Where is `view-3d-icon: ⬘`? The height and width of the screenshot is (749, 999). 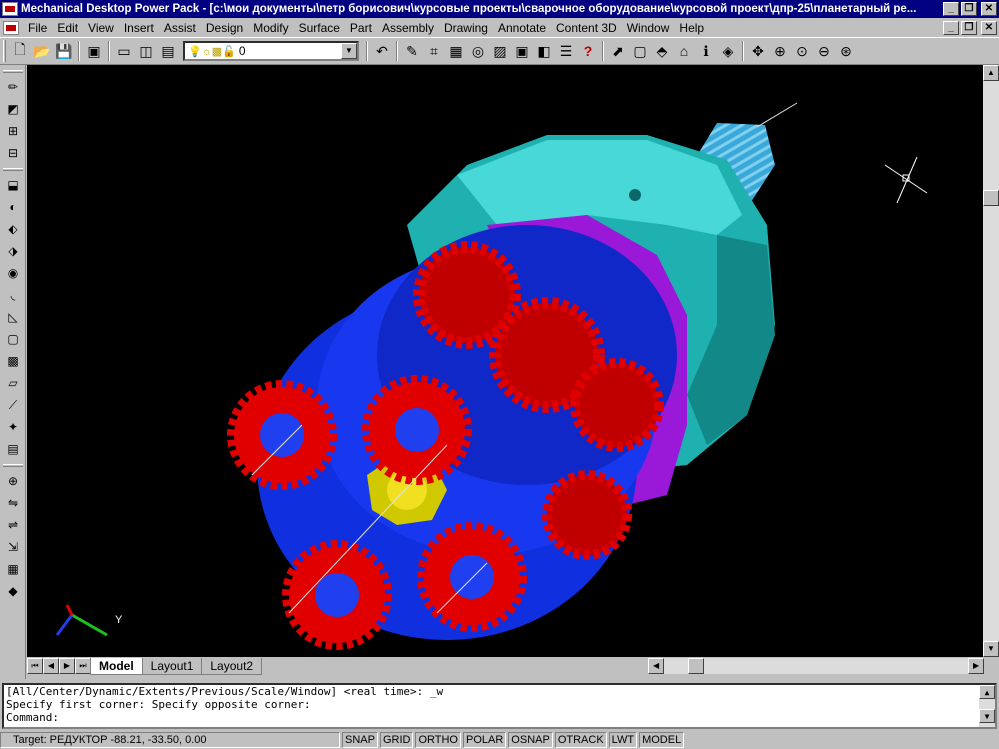 view-3d-icon: ⬘ is located at coordinates (662, 51).